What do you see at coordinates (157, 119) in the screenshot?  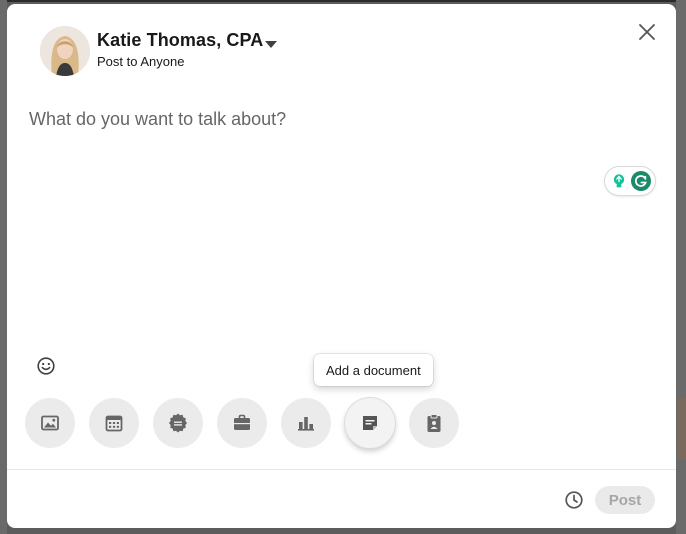 I see `post-text-editor: What do you want to talk about?` at bounding box center [157, 119].